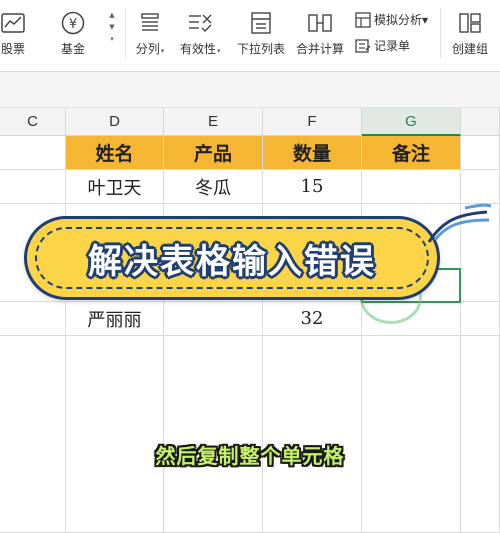  What do you see at coordinates (250, 90) in the screenshot?
I see `formula-bar-area` at bounding box center [250, 90].